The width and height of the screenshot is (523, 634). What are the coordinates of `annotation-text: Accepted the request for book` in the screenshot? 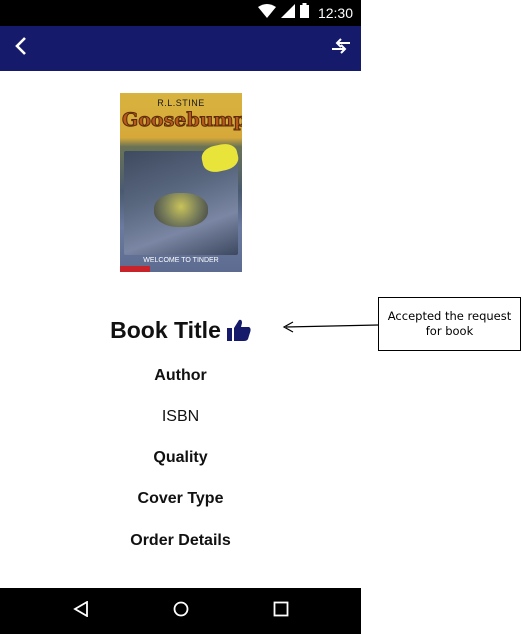 It's located at (449, 323).